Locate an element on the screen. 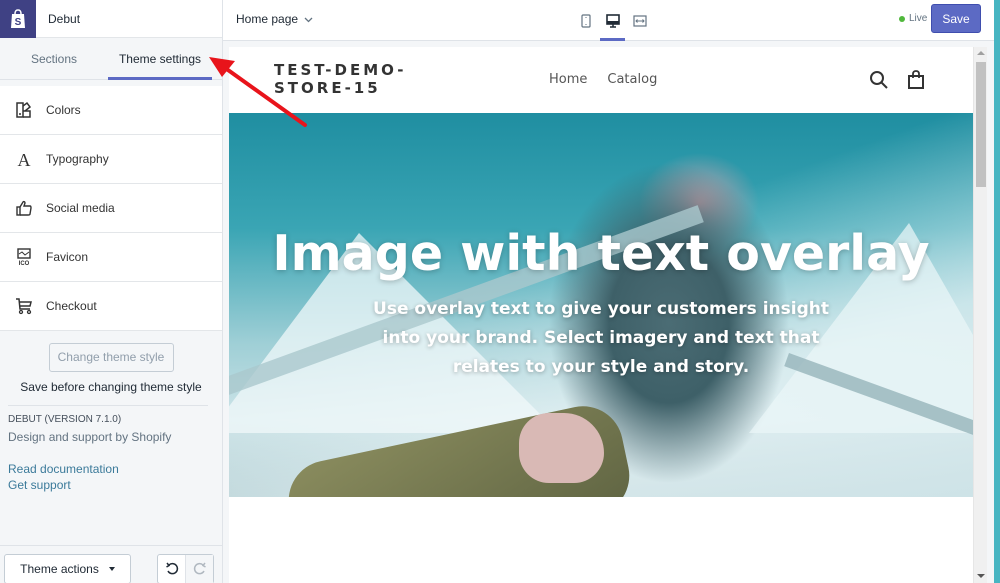  read-documentation-link: Read documentation is located at coordinates (111, 469).